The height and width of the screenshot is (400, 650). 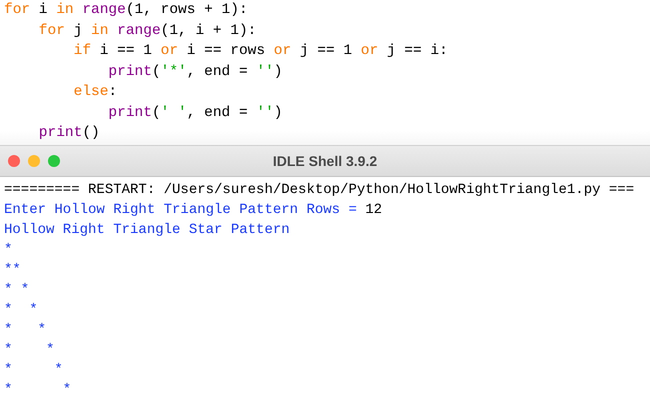 I want to click on minimize-button, so click(x=34, y=161).